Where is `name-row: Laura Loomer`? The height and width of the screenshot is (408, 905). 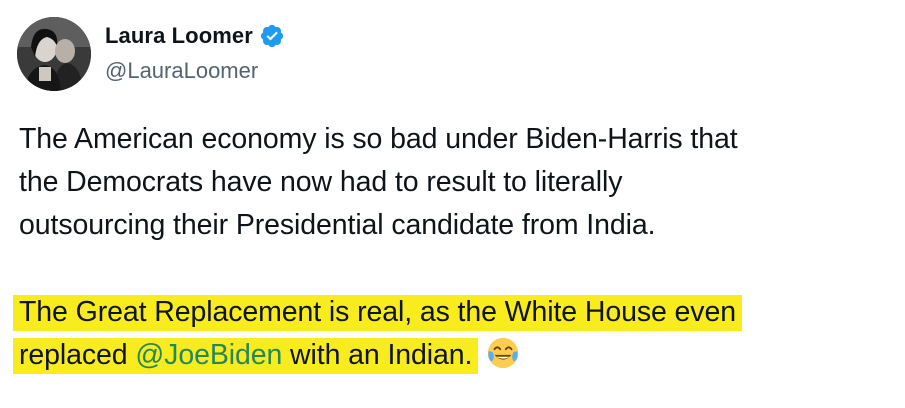
name-row: Laura Loomer is located at coordinates (285, 36).